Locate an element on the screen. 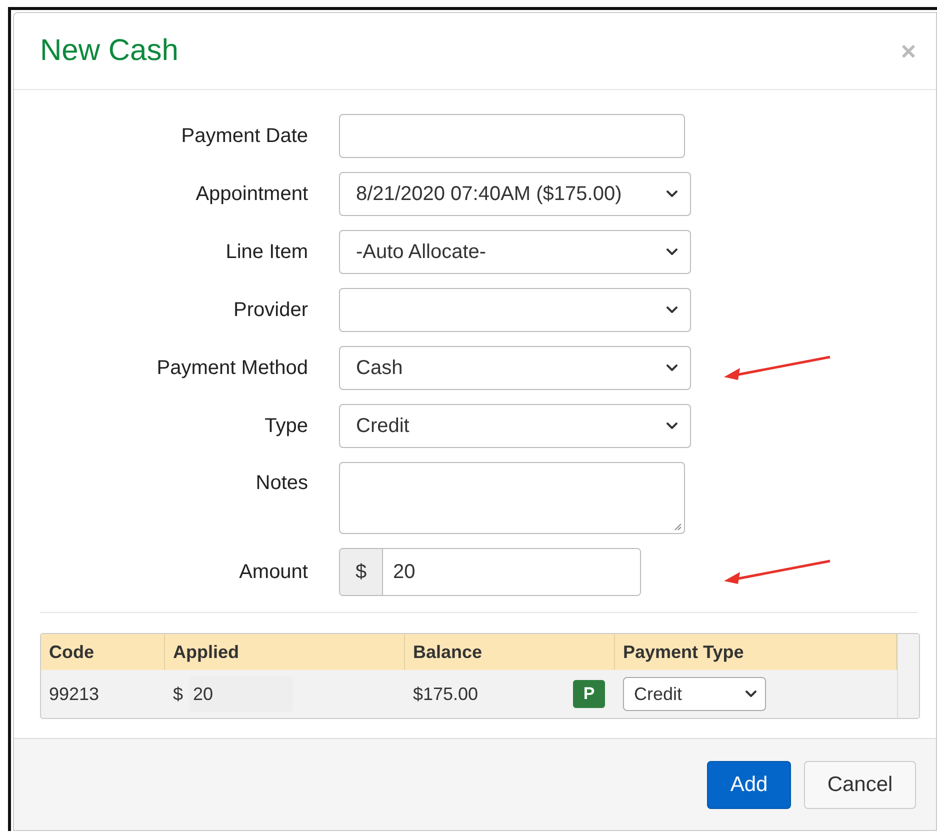 The height and width of the screenshot is (834, 937). column-header: Balance is located at coordinates (510, 652).